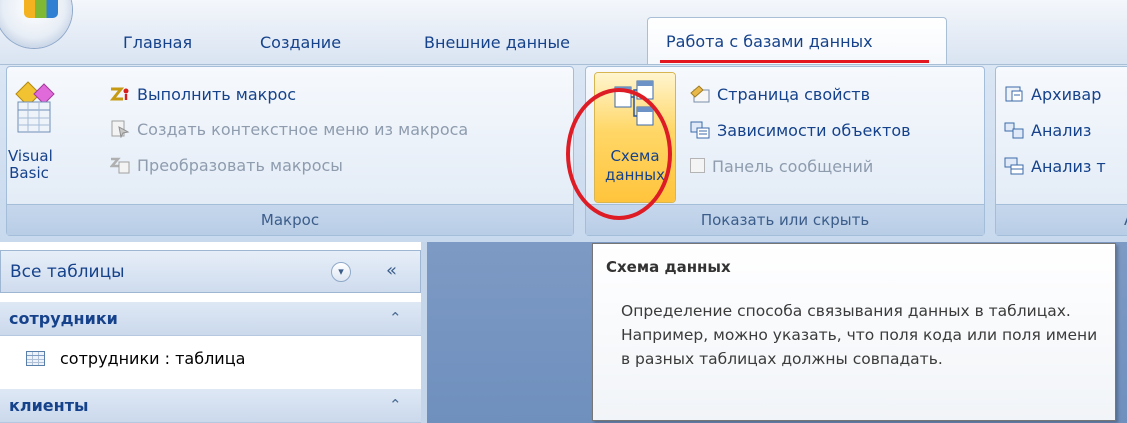 The height and width of the screenshot is (423, 1127). I want to click on create-shortcut-menu-label: Создать контекстное меню из макроса, so click(303, 129).